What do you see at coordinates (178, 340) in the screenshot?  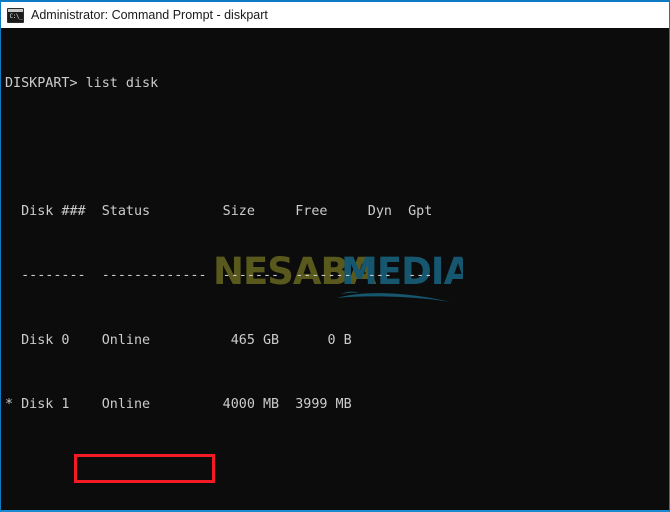 I see `console-line-disk-0: Disk 0 Online 465 GB 0 B` at bounding box center [178, 340].